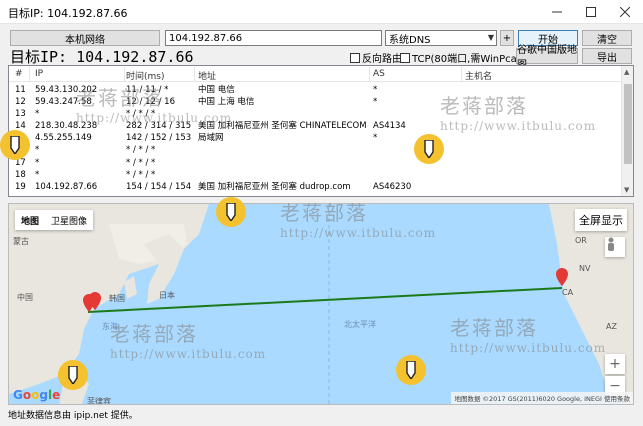  I want to click on google-china-map-button: 谷歌中国版地图, so click(547, 58).